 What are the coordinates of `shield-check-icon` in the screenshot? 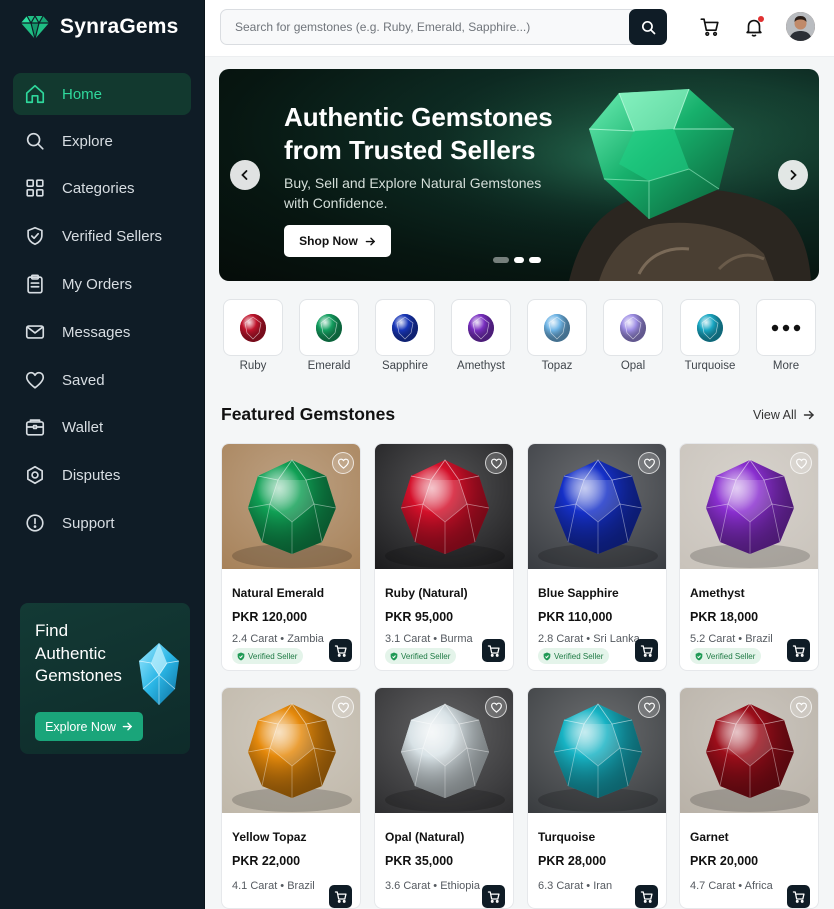 It's located at (394, 656).